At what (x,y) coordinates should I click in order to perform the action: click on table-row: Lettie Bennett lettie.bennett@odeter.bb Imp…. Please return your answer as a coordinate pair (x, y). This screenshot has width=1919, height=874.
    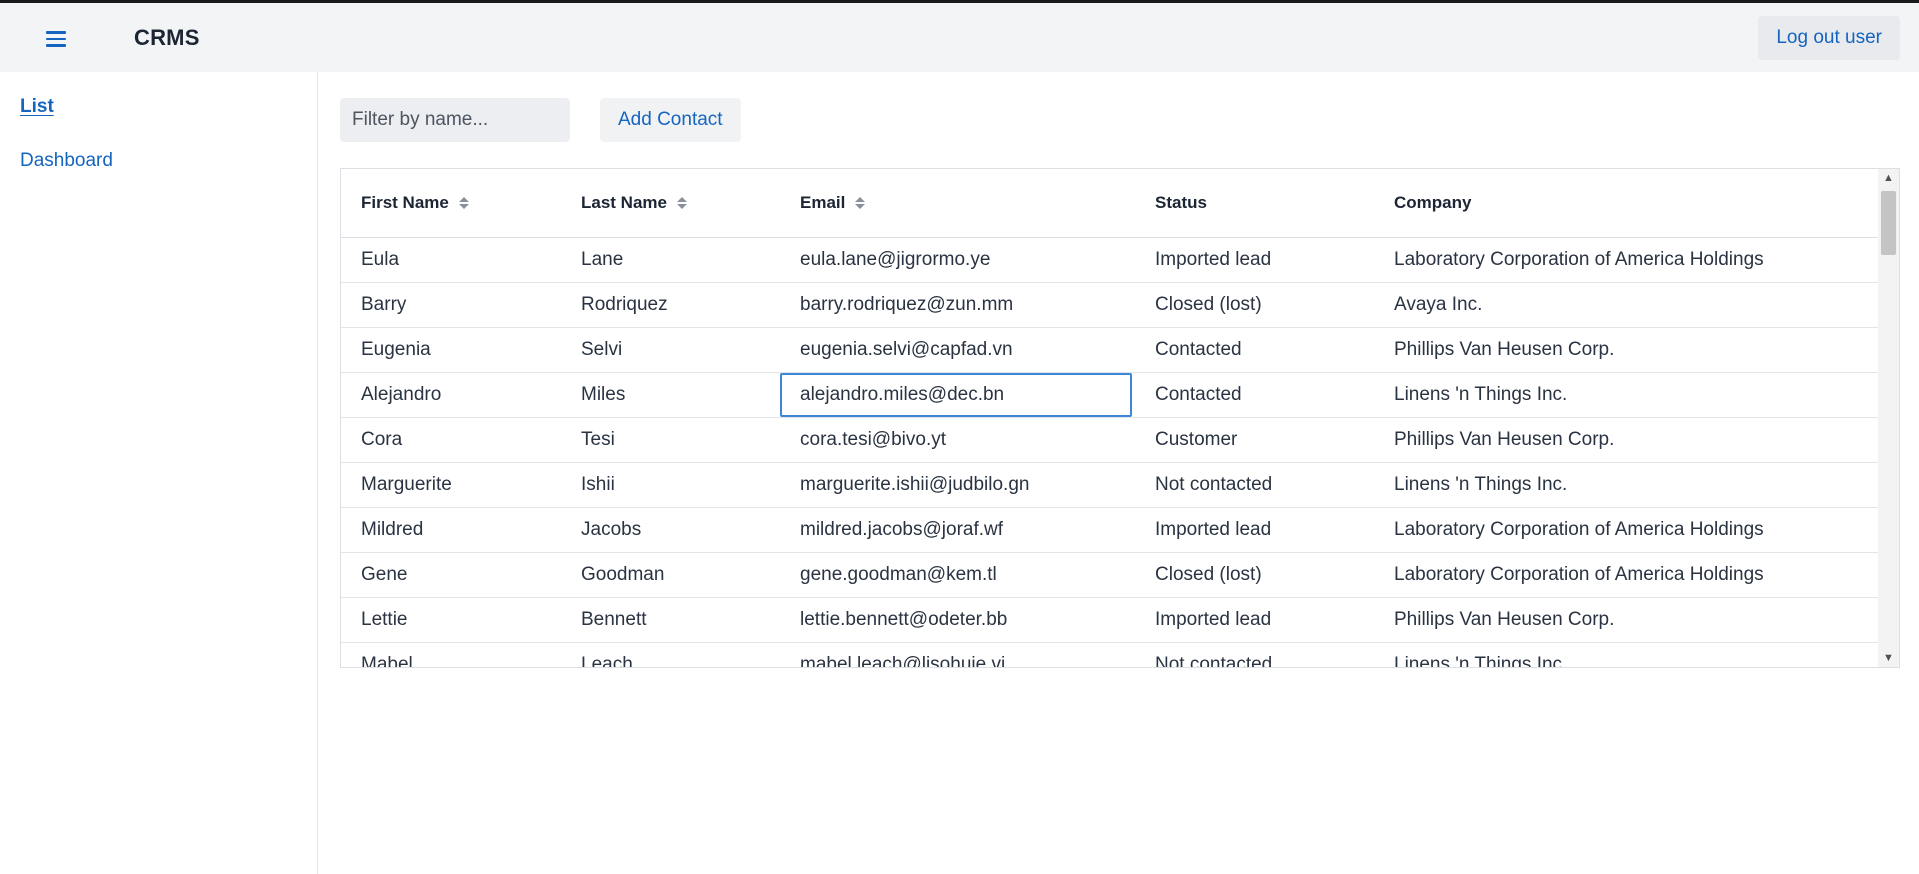
    Looking at the image, I should click on (1109, 620).